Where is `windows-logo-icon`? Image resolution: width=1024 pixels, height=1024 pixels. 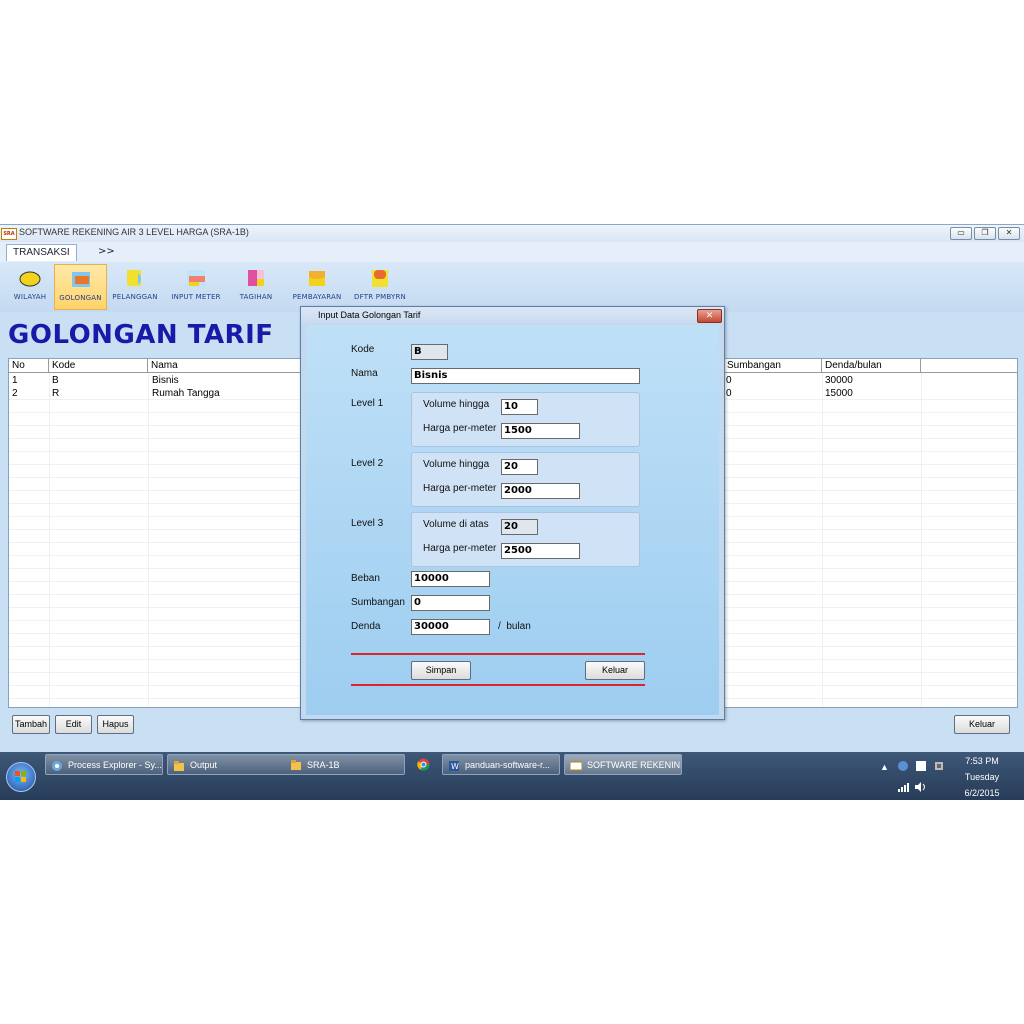
windows-logo-icon is located at coordinates (20, 776).